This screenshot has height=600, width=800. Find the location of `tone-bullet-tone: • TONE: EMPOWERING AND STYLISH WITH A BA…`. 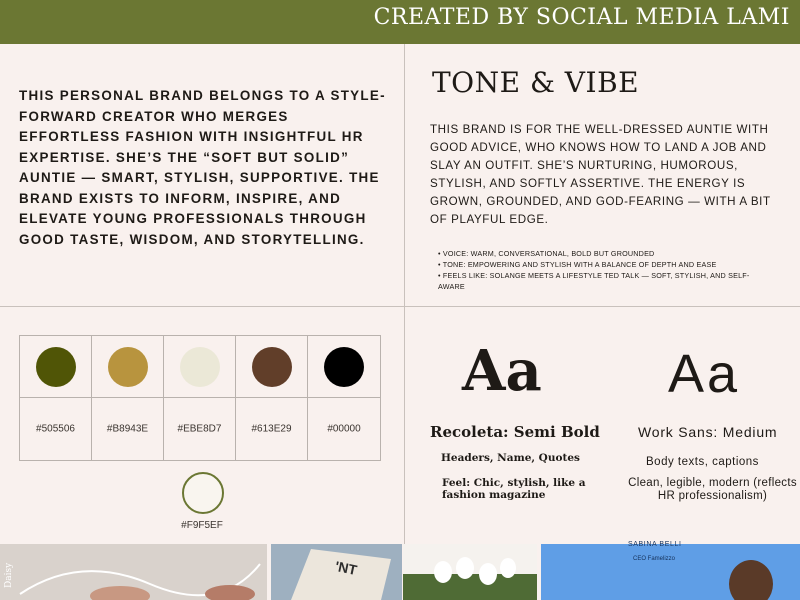

tone-bullet-tone: • TONE: EMPOWERING AND STYLISH WITH A BA… is located at coordinates (577, 264).